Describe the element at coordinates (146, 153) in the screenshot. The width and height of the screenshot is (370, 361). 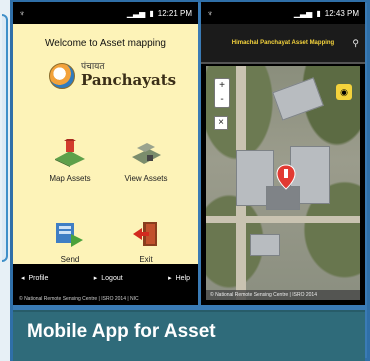
I see `view-assets-icon` at that location.